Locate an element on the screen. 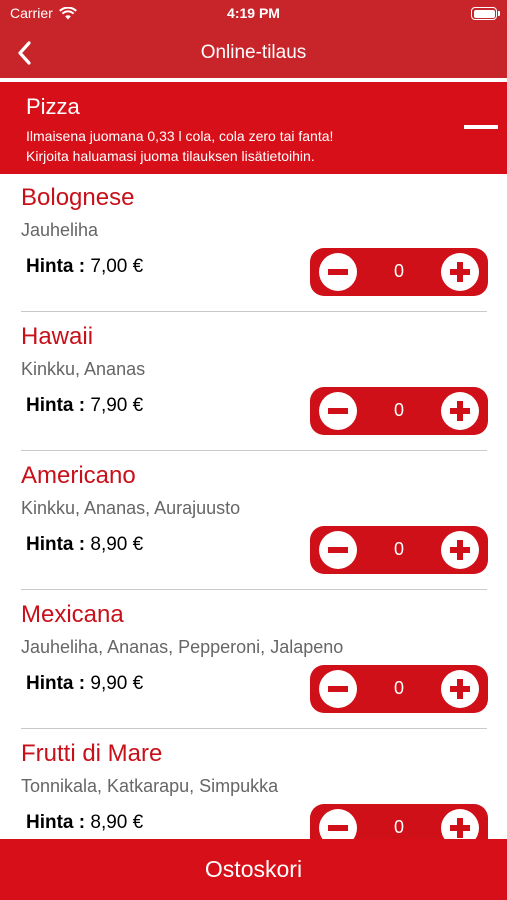 The height and width of the screenshot is (900, 507). navigation-bar: Online-tilaus is located at coordinates (253, 53).